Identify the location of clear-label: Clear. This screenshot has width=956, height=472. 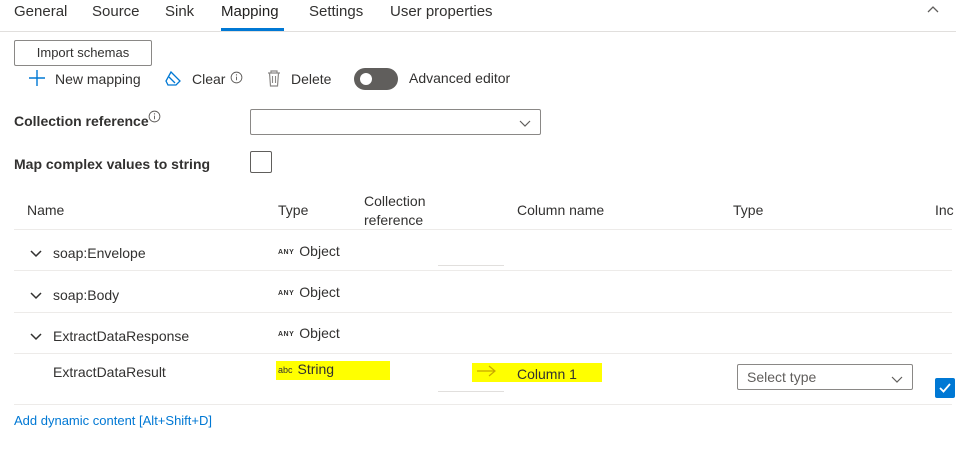
(209, 79).